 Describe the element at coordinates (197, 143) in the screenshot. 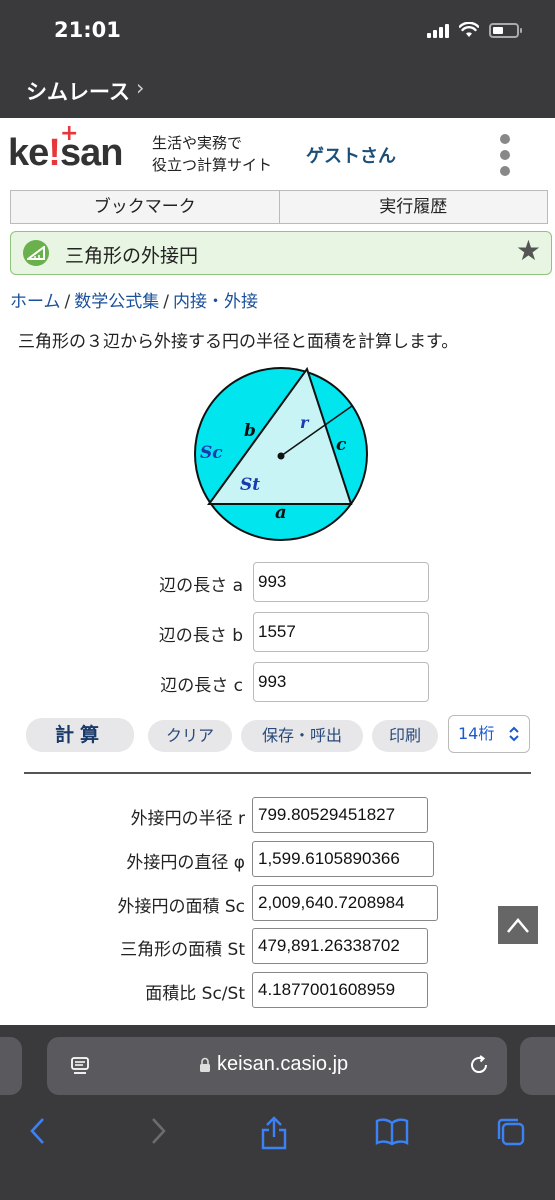

I see `tagline-line: 生活や実務で` at that location.